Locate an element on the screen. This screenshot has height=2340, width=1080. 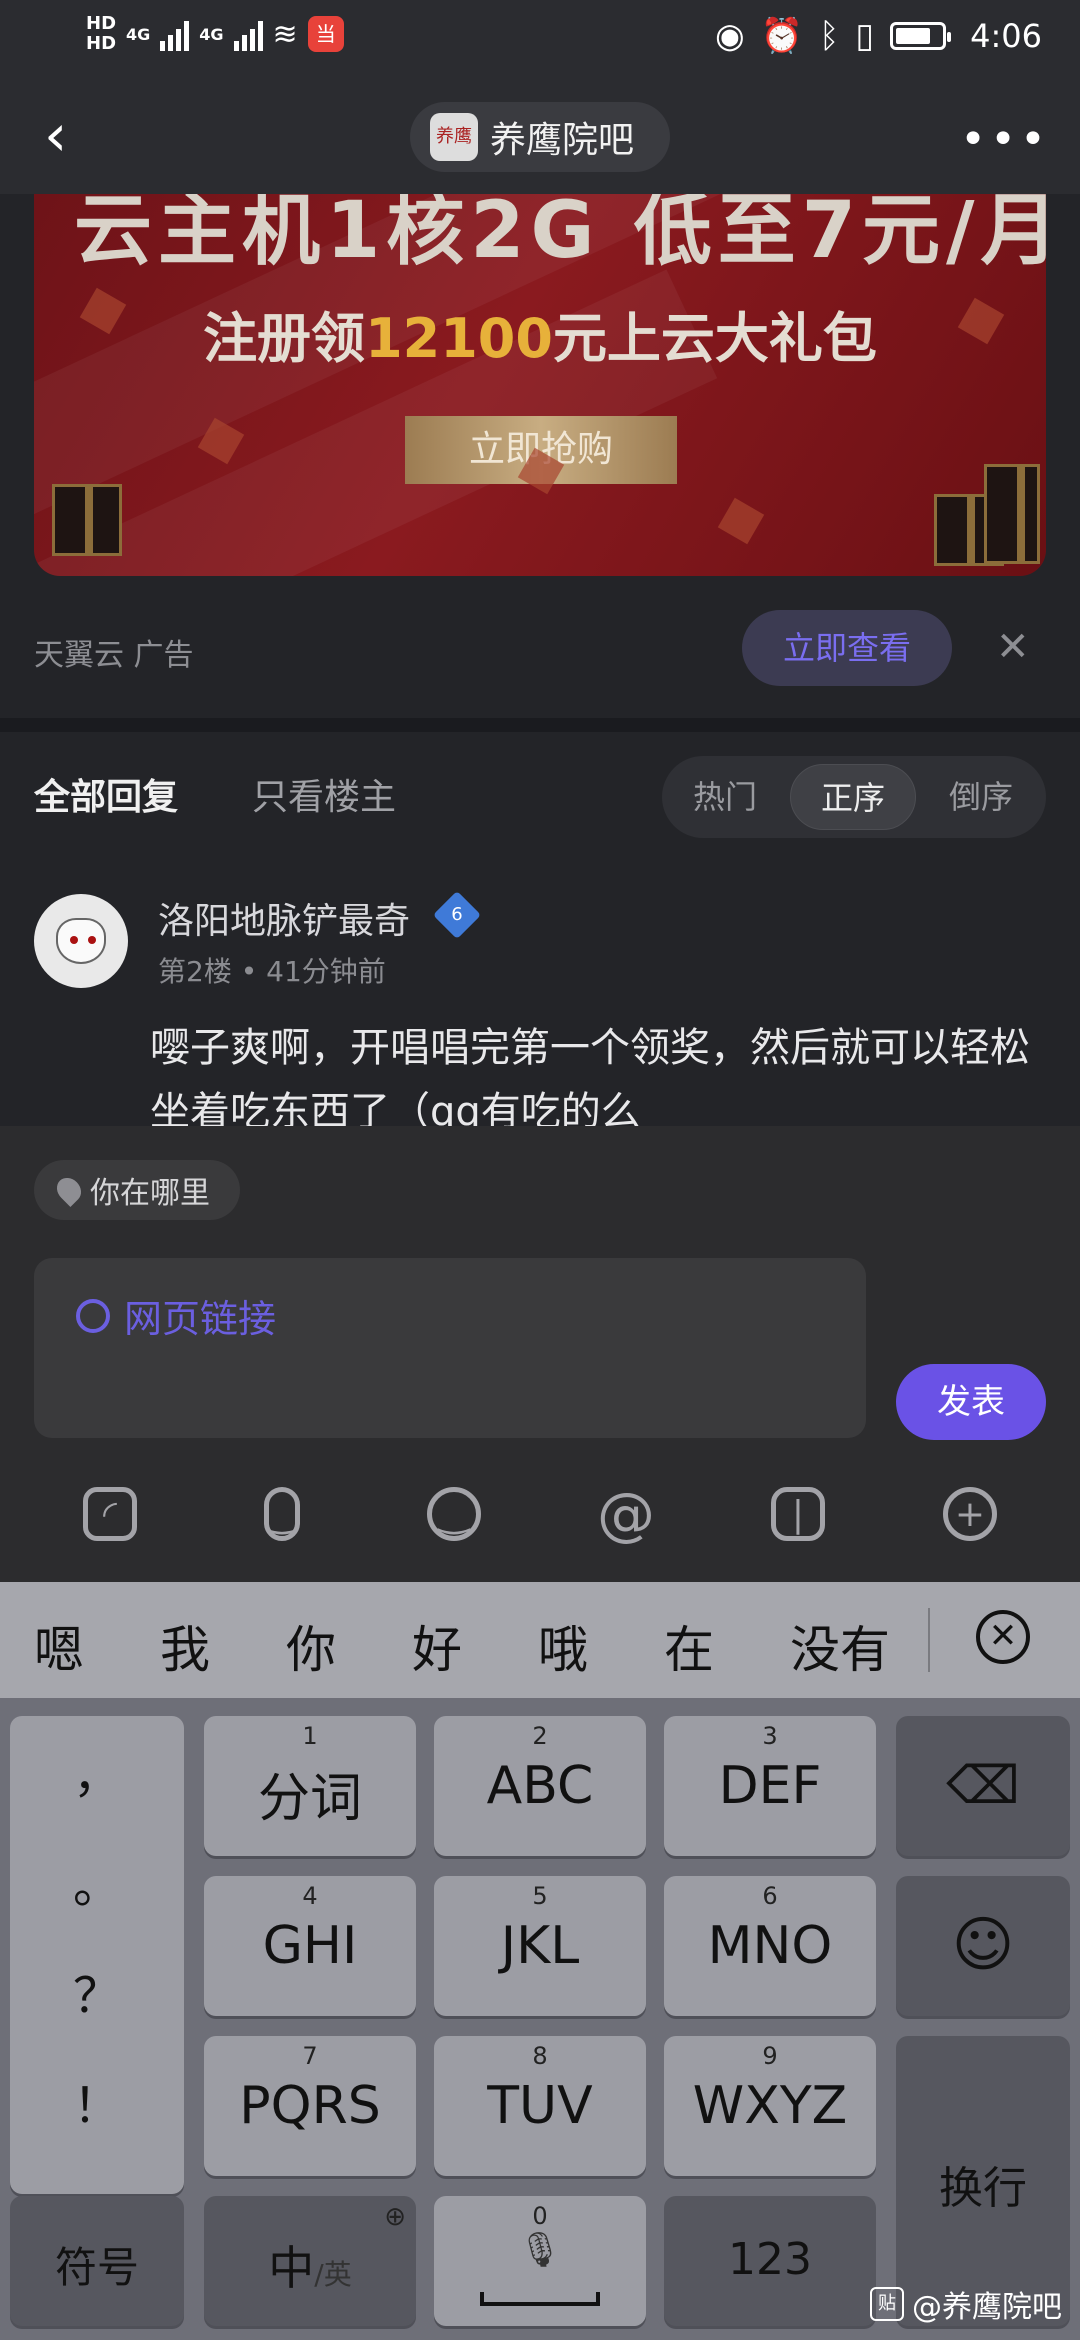
sort-descending: 倒序 is located at coordinates (981, 797).